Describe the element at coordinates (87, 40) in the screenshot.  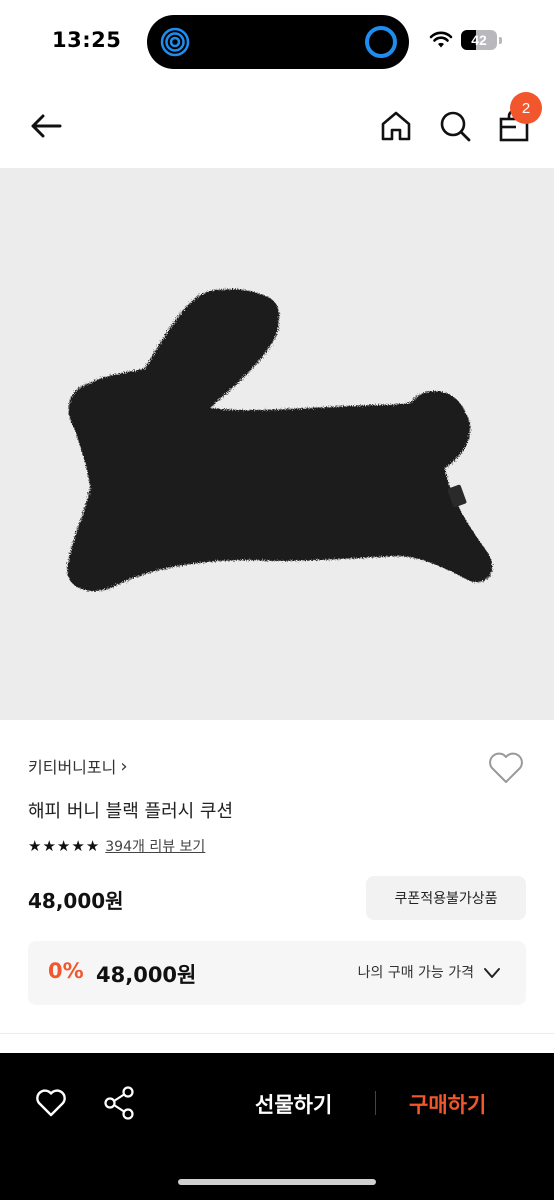
I see `status-time: 13:25` at that location.